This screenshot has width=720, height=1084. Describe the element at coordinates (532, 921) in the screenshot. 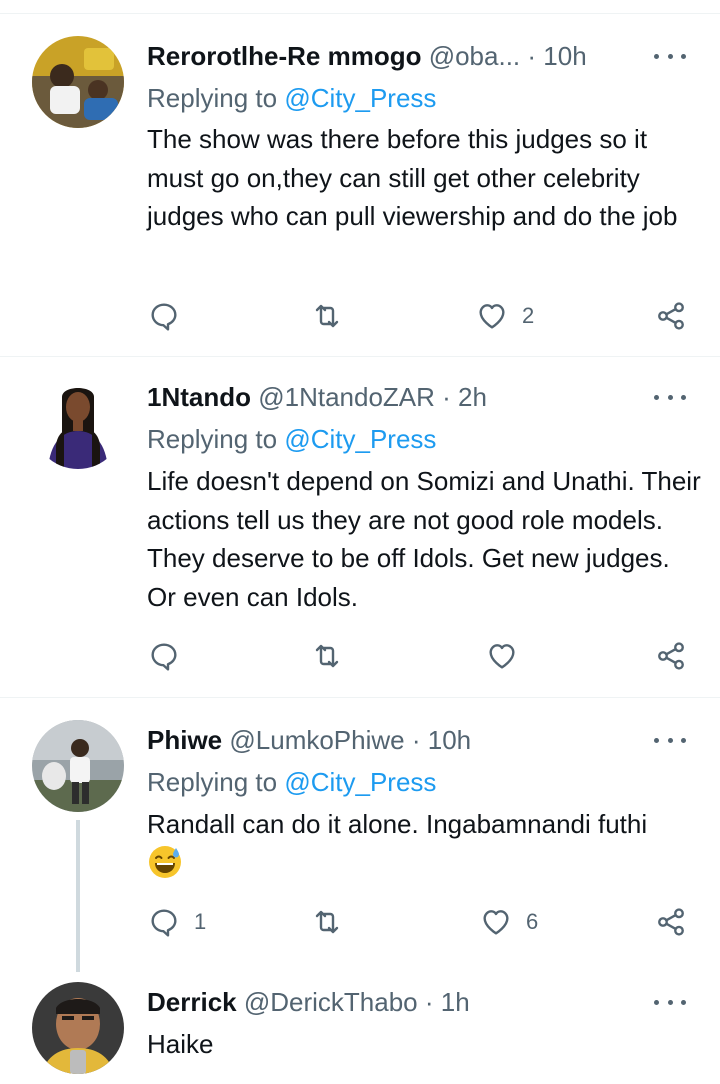

I see `like-count: 6` at that location.